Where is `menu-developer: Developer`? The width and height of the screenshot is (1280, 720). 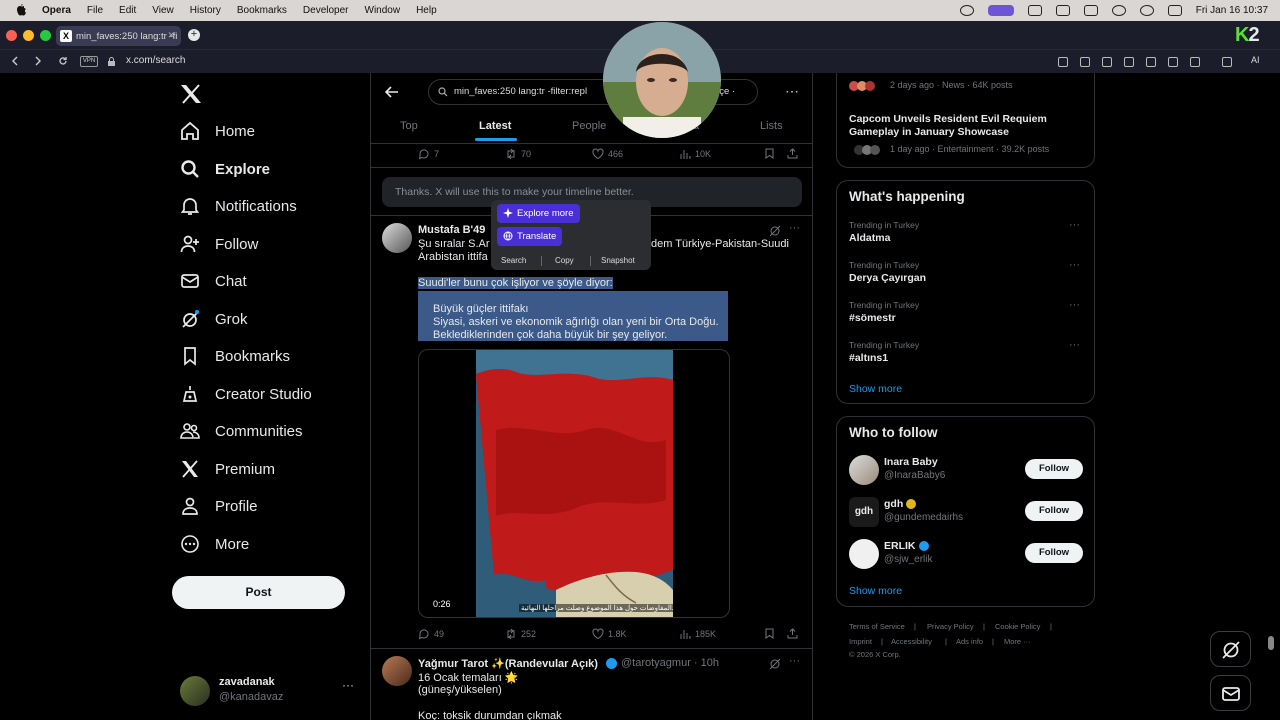 menu-developer: Developer is located at coordinates (326, 10).